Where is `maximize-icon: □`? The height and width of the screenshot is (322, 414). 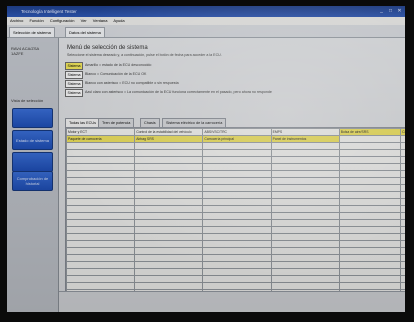 maximize-icon: □ is located at coordinates (390, 11).